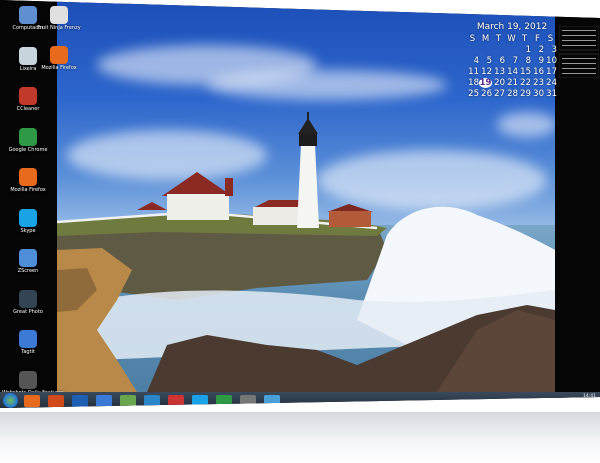 The image size is (600, 463). I want to click on calendar-day: 5, so click(485, 61).